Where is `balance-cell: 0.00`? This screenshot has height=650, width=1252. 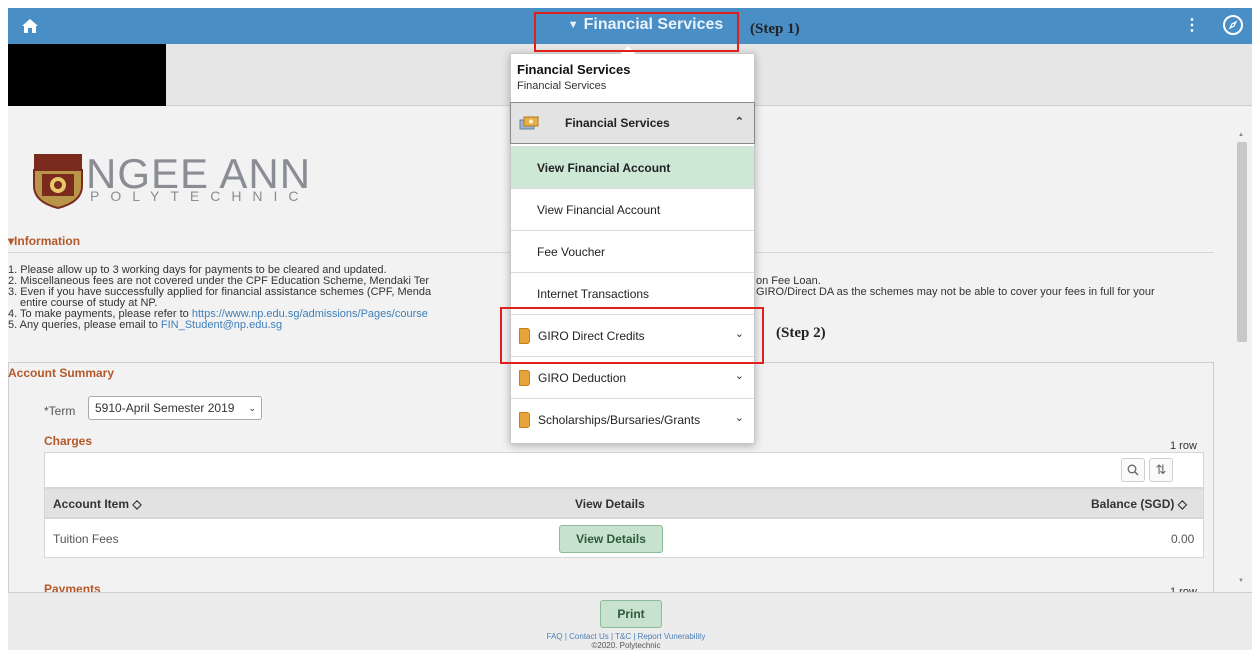
balance-cell: 0.00 is located at coordinates (1183, 539).